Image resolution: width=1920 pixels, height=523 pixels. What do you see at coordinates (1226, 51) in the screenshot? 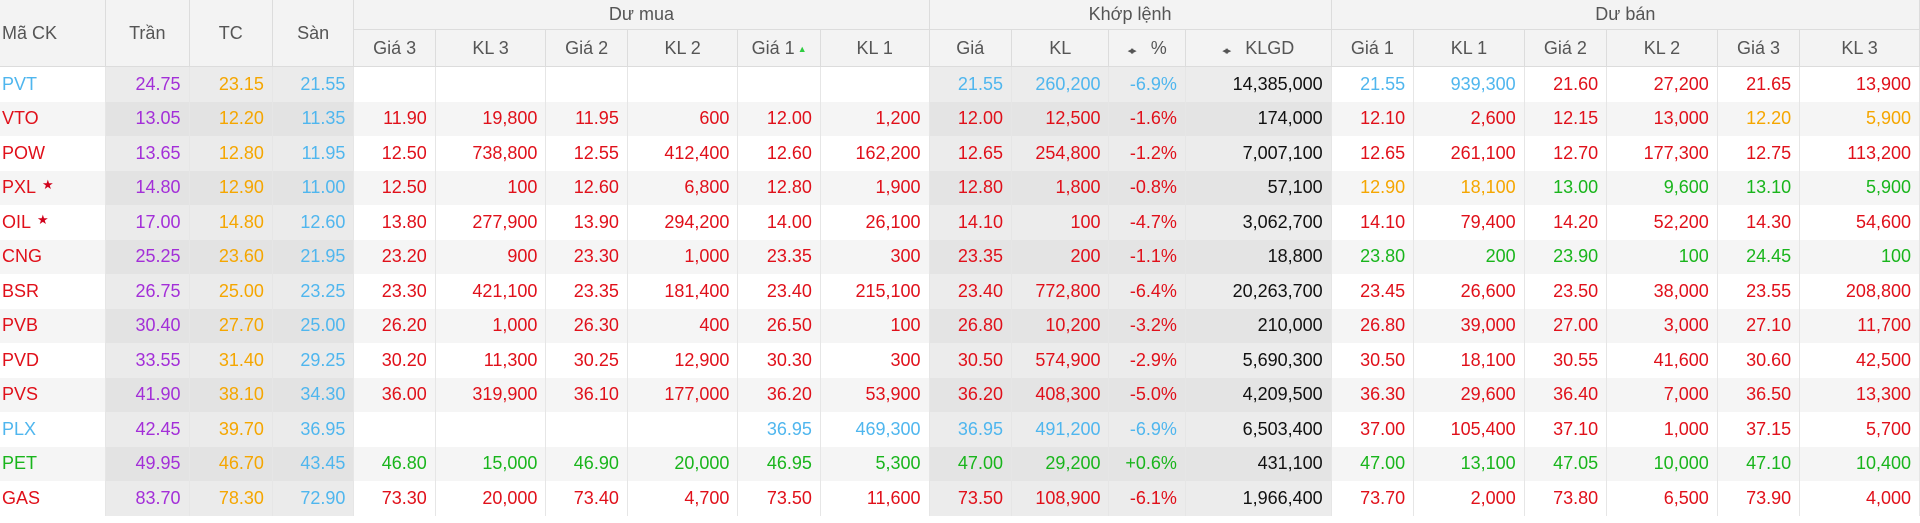
I see `toggle-arrows-icon: ◂▸` at bounding box center [1226, 51].